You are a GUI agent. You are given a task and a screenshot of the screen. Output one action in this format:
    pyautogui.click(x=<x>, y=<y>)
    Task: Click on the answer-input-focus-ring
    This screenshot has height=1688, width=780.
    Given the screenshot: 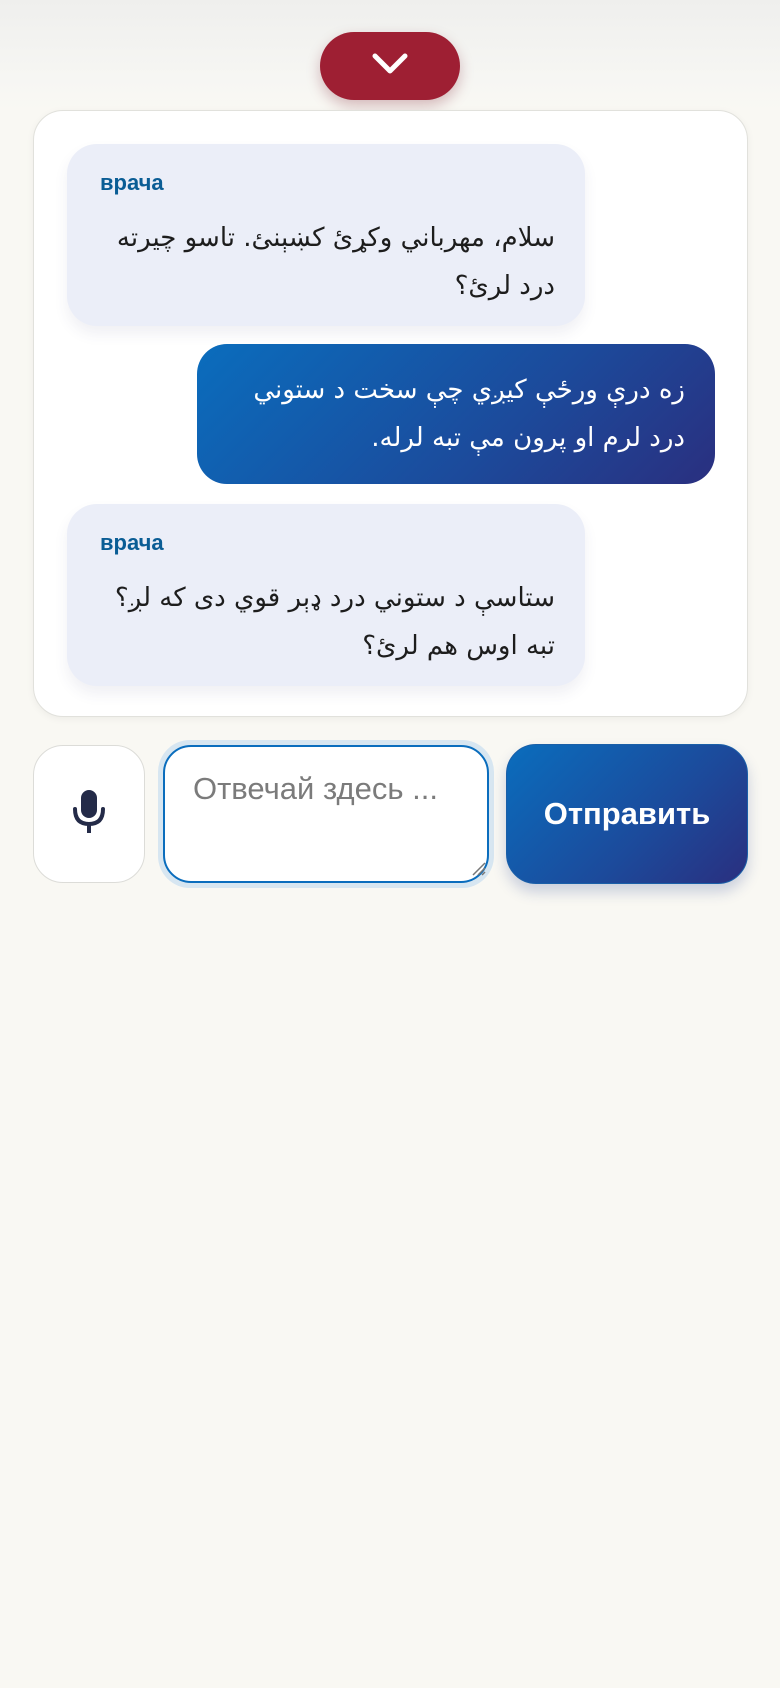 What is the action you would take?
    pyautogui.click(x=326, y=814)
    